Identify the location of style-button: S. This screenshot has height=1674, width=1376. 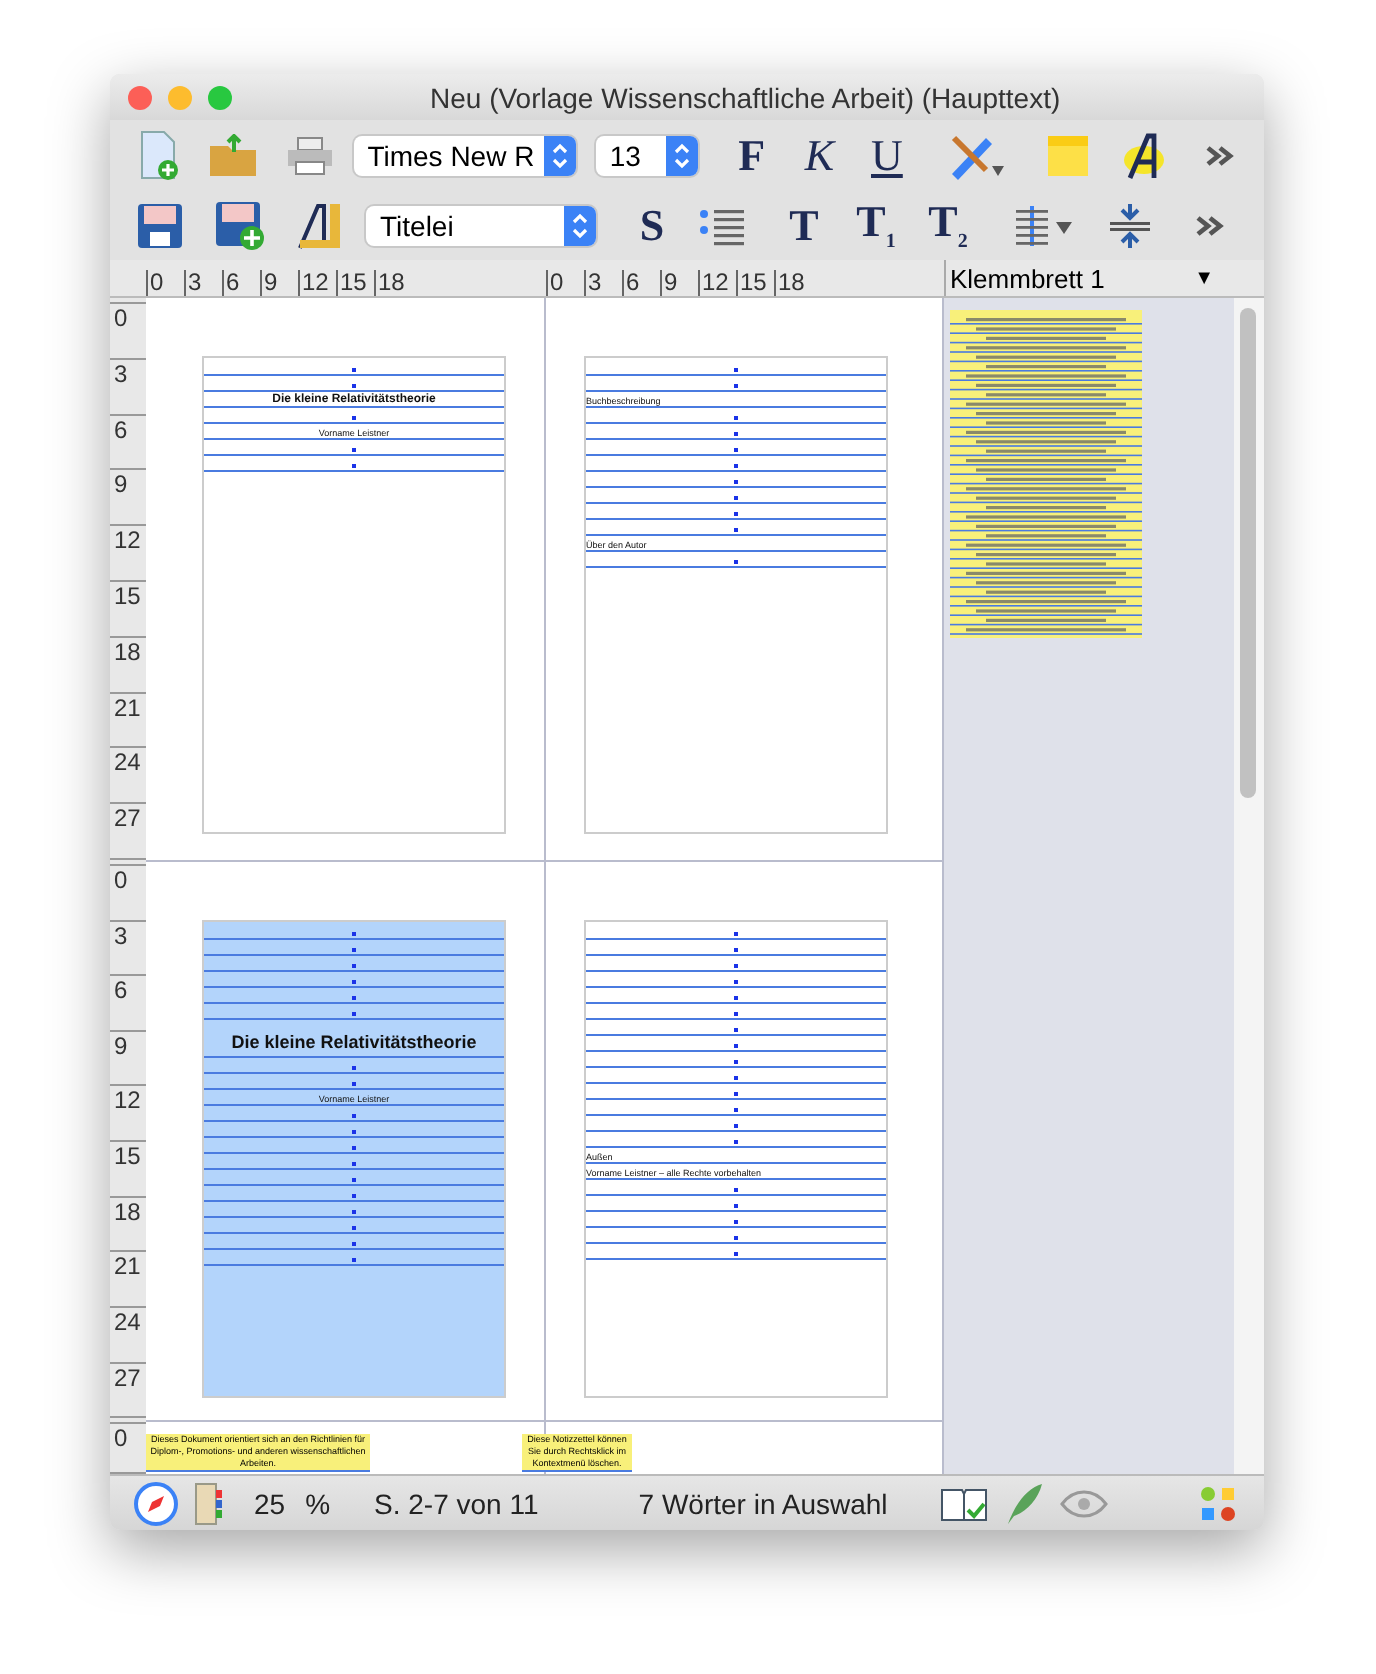
(652, 225).